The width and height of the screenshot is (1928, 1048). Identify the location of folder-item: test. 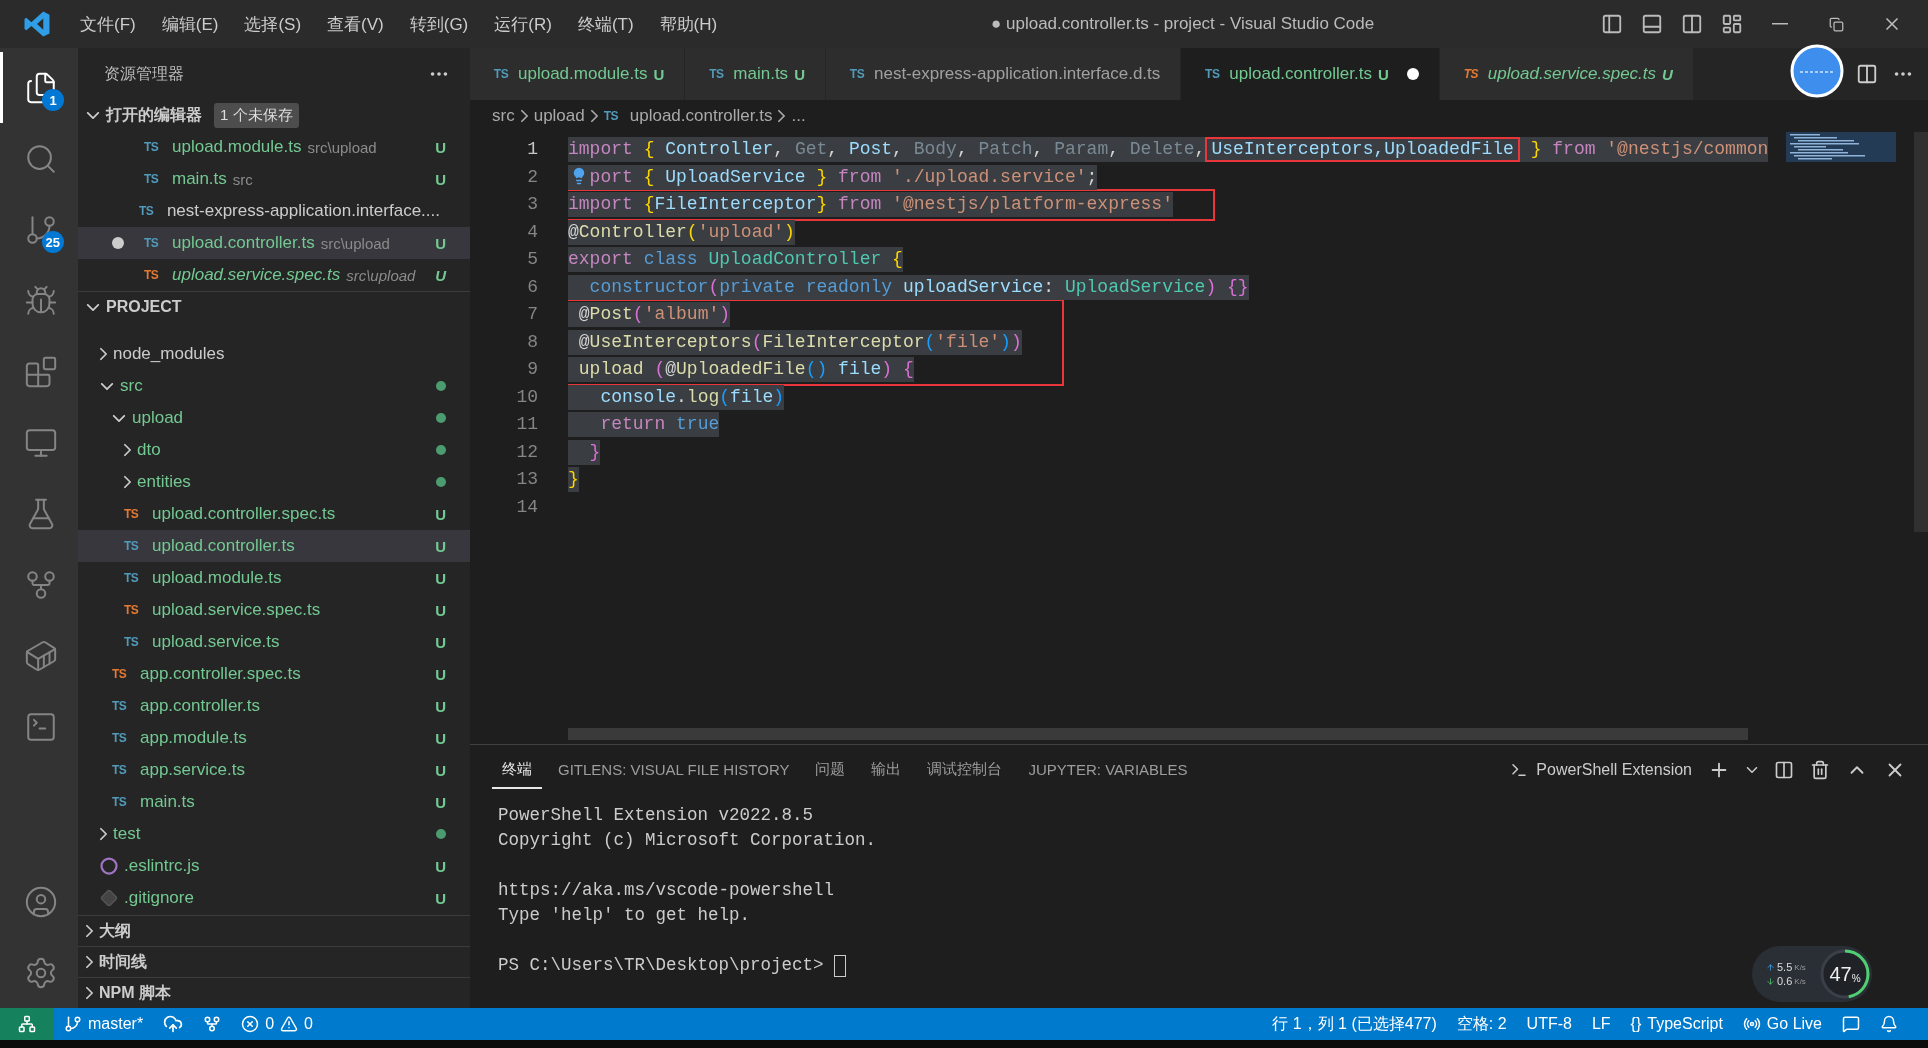
(274, 834).